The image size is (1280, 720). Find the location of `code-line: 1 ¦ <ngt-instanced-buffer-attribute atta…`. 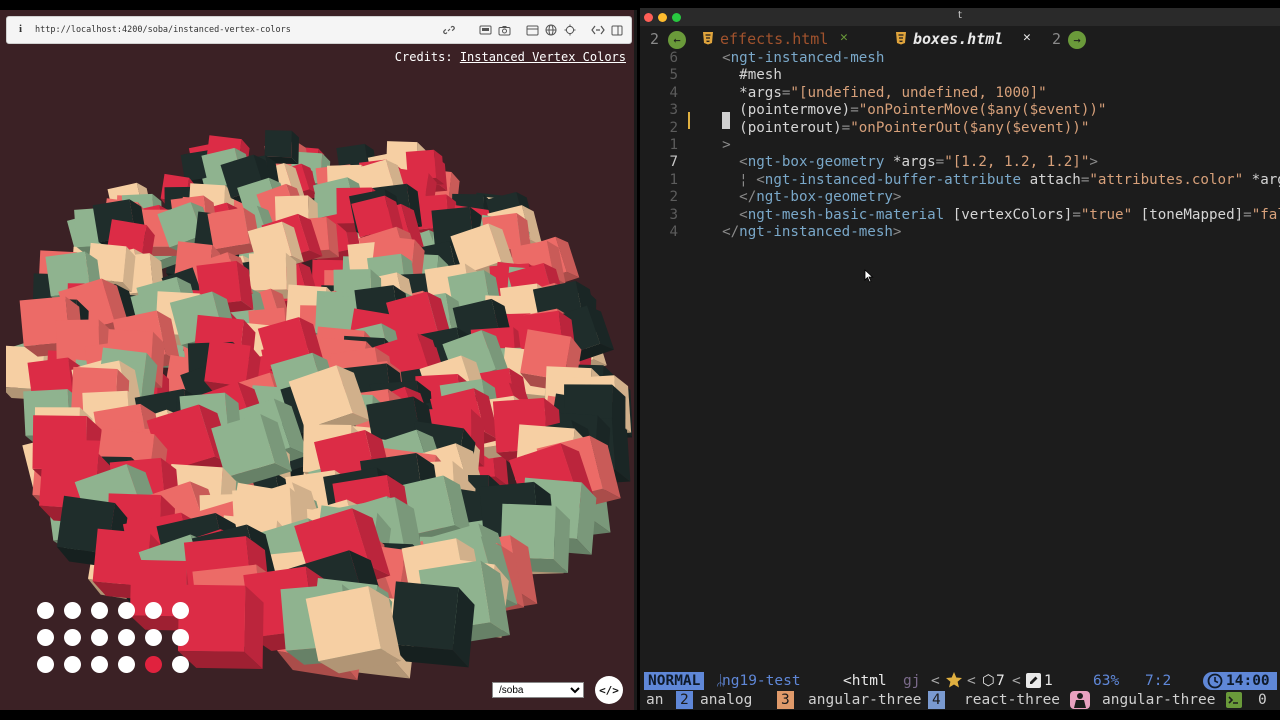

code-line: 1 ¦ <ngt-instanced-buffer-attribute atta… is located at coordinates (960, 181).